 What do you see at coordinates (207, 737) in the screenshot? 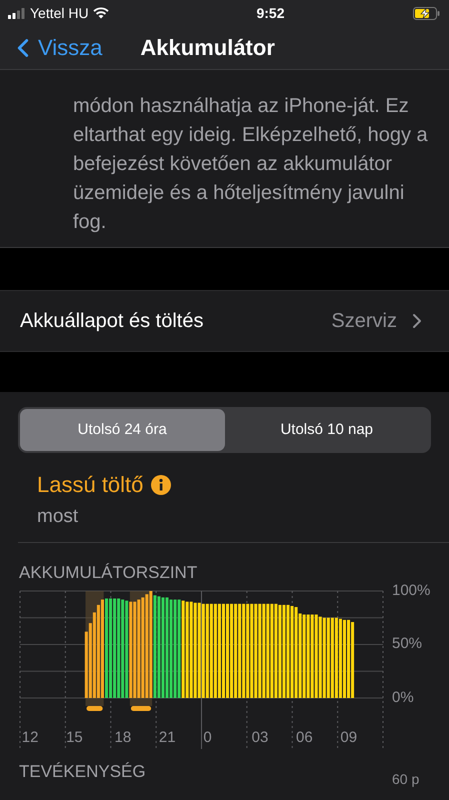
I see `axis-label: 0` at bounding box center [207, 737].